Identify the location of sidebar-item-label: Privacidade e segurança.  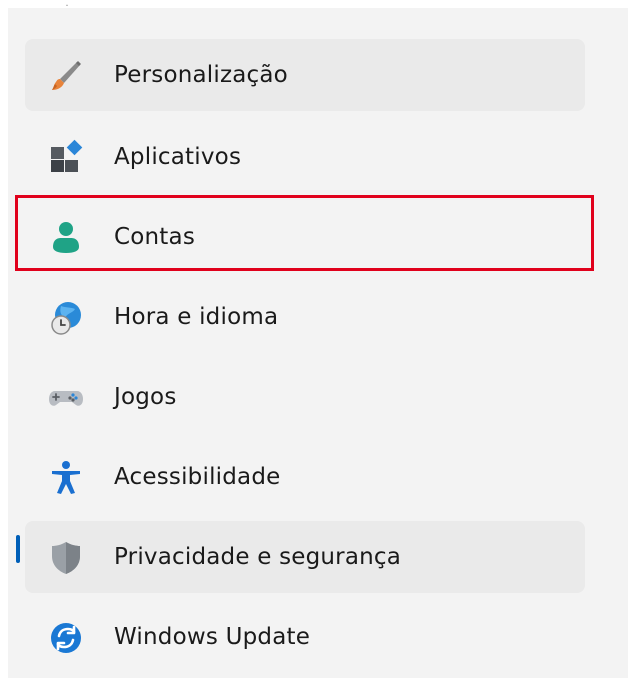
(258, 557).